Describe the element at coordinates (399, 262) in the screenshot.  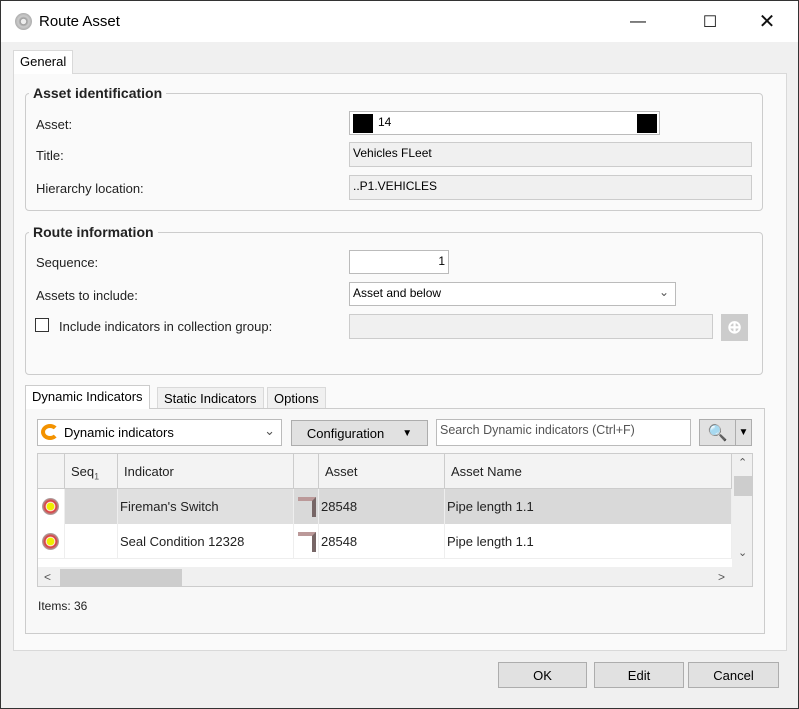
I see `sequence-input: 1` at that location.